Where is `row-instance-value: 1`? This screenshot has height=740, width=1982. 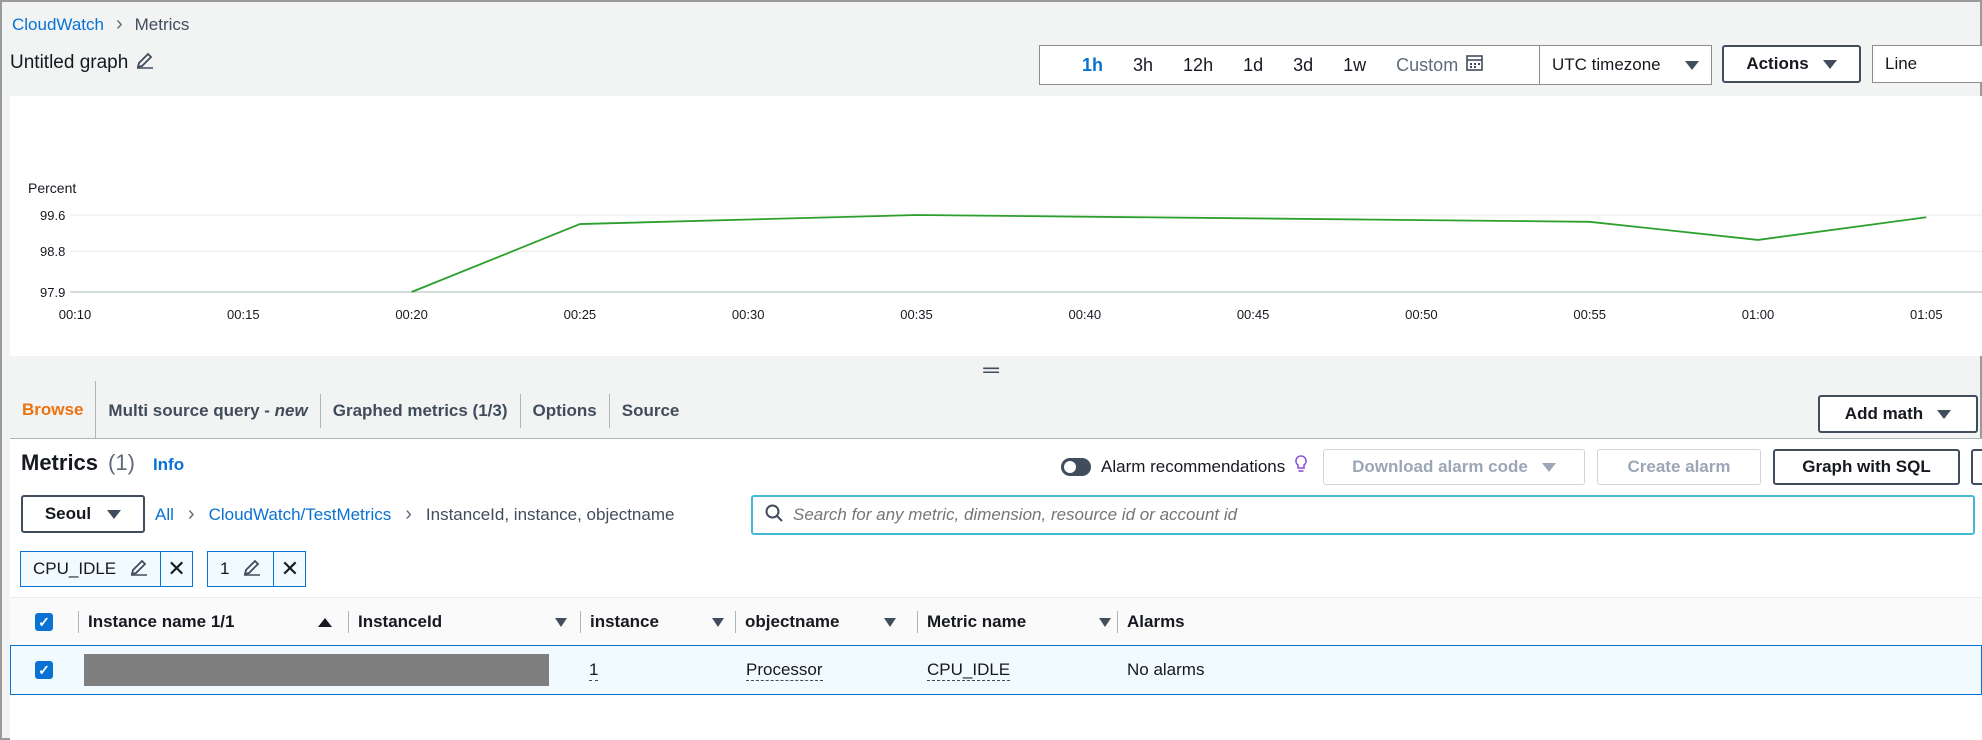 row-instance-value: 1 is located at coordinates (594, 670).